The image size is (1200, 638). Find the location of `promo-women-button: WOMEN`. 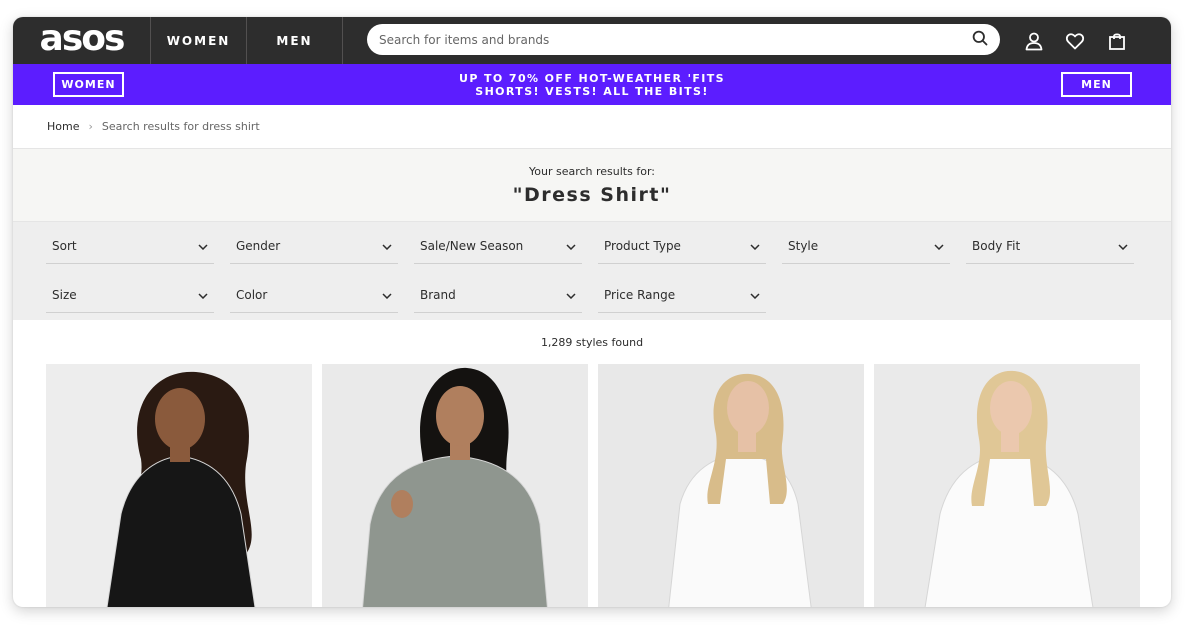

promo-women-button: WOMEN is located at coordinates (88, 84).